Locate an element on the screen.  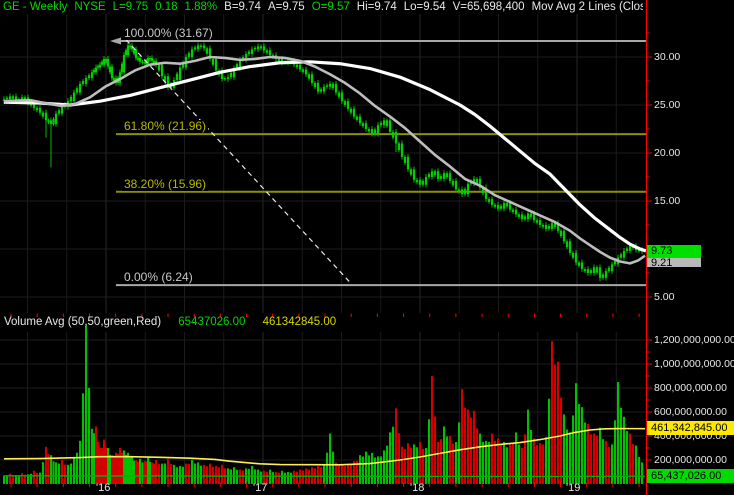
fib-label-0: 0.00% (6.24) is located at coordinates (158, 278).